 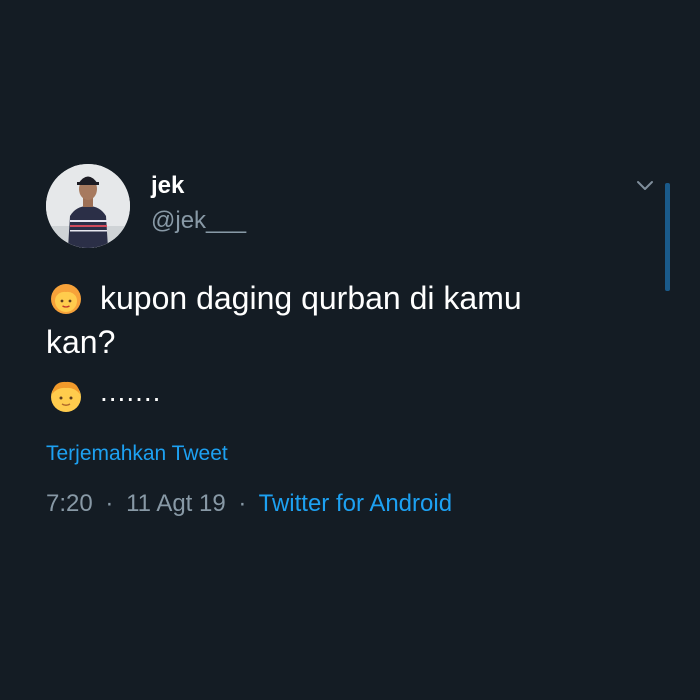 I want to click on author-row: jek @jek___, so click(x=346, y=206).